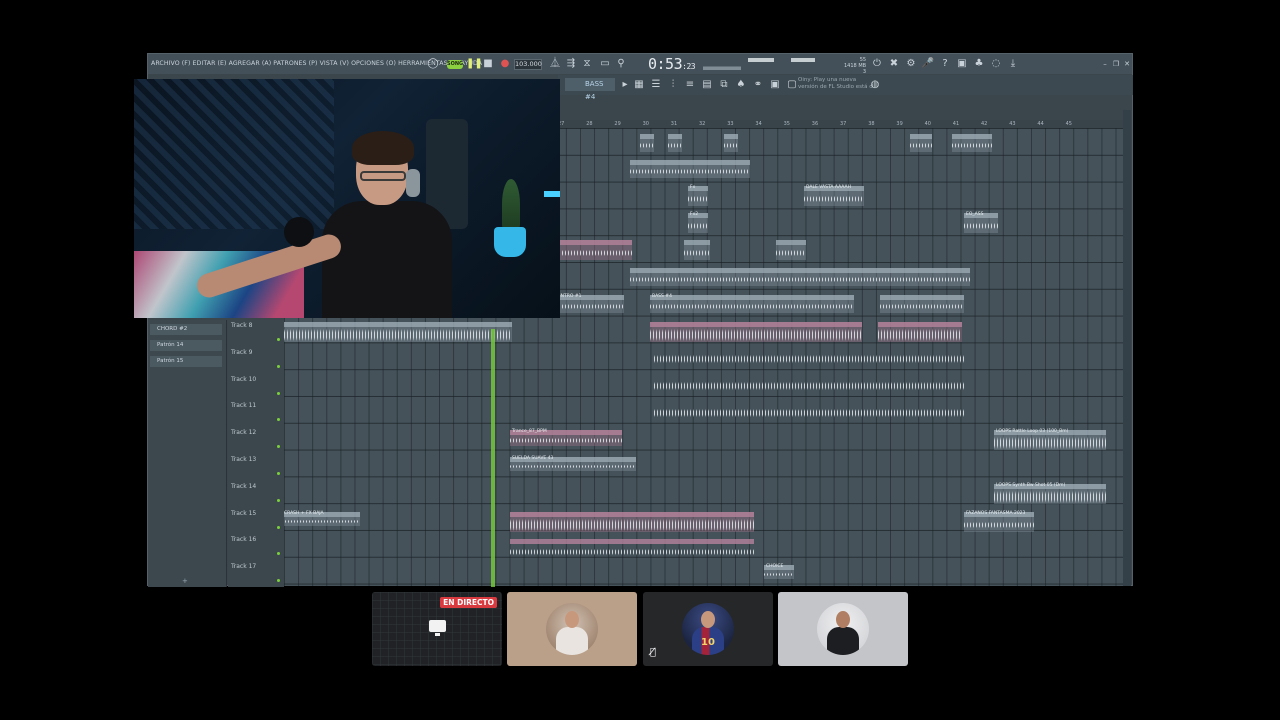  I want to click on chat-icon: ◌, so click(996, 64).